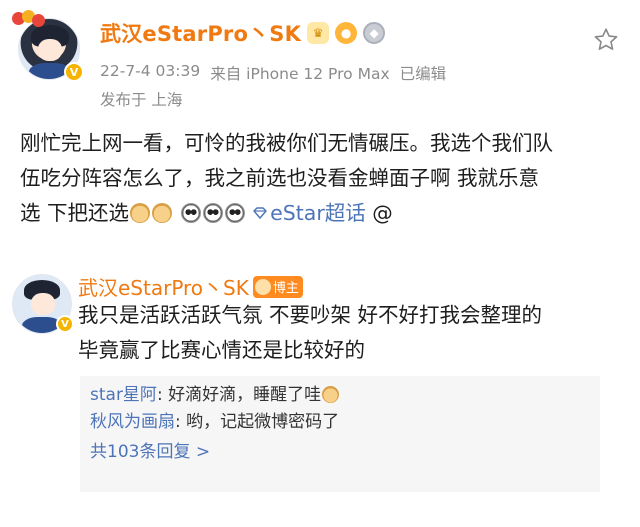 The image size is (640, 527). Describe the element at coordinates (348, 333) in the screenshot. I see `comment-text: 我只是活跃活跃气氛 不要吵架 好不好打我会整理的 毕竟赢了比赛心情还是比较好的` at that location.